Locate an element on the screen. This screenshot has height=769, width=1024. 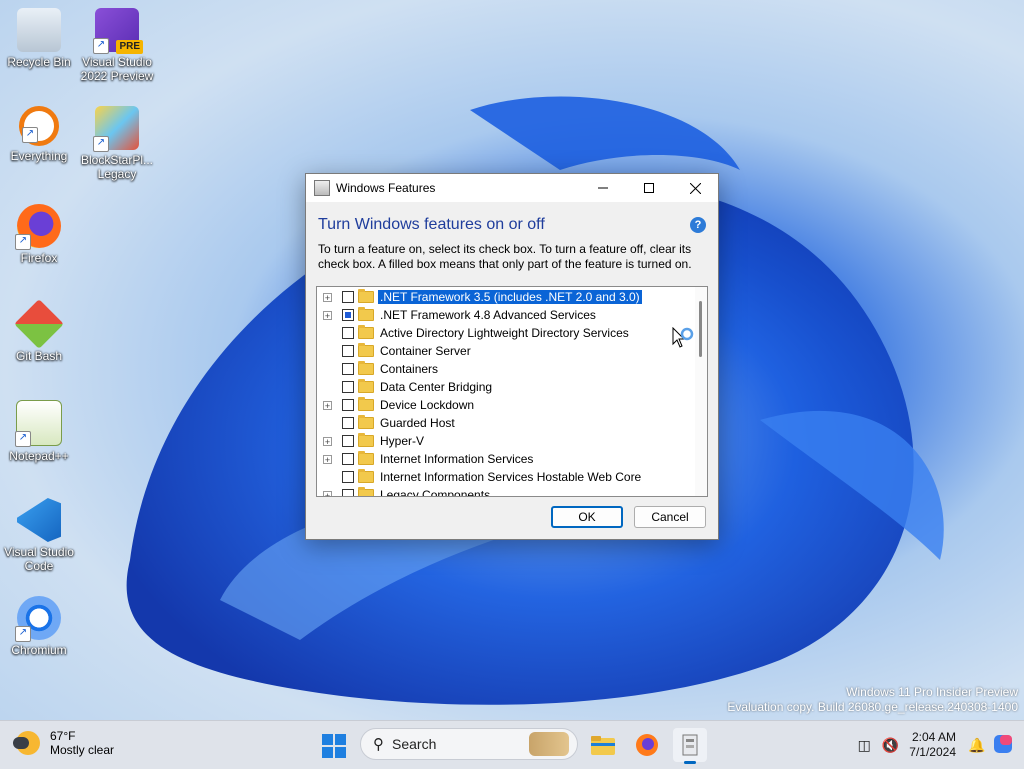
help-icon: ? is located at coordinates (698, 225).